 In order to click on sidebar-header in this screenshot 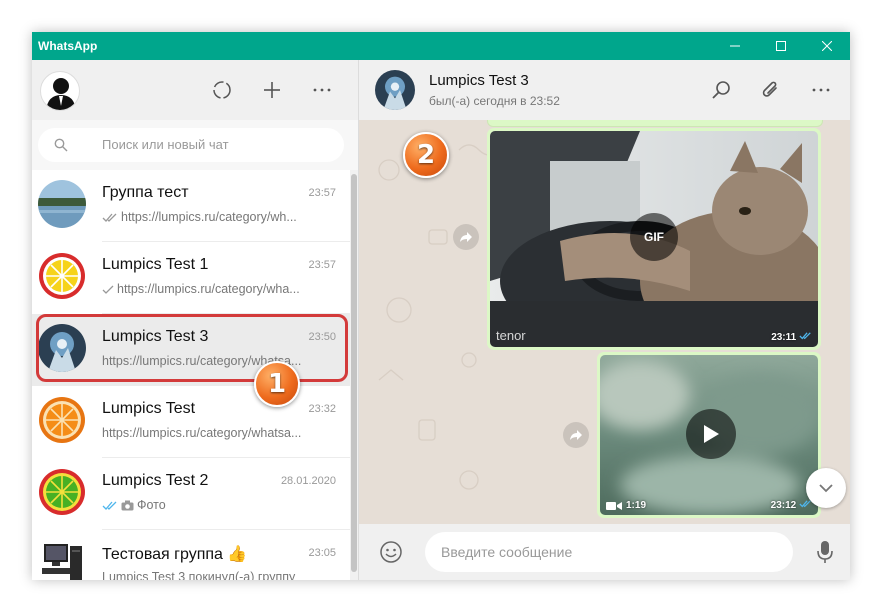, I will do `click(195, 90)`.